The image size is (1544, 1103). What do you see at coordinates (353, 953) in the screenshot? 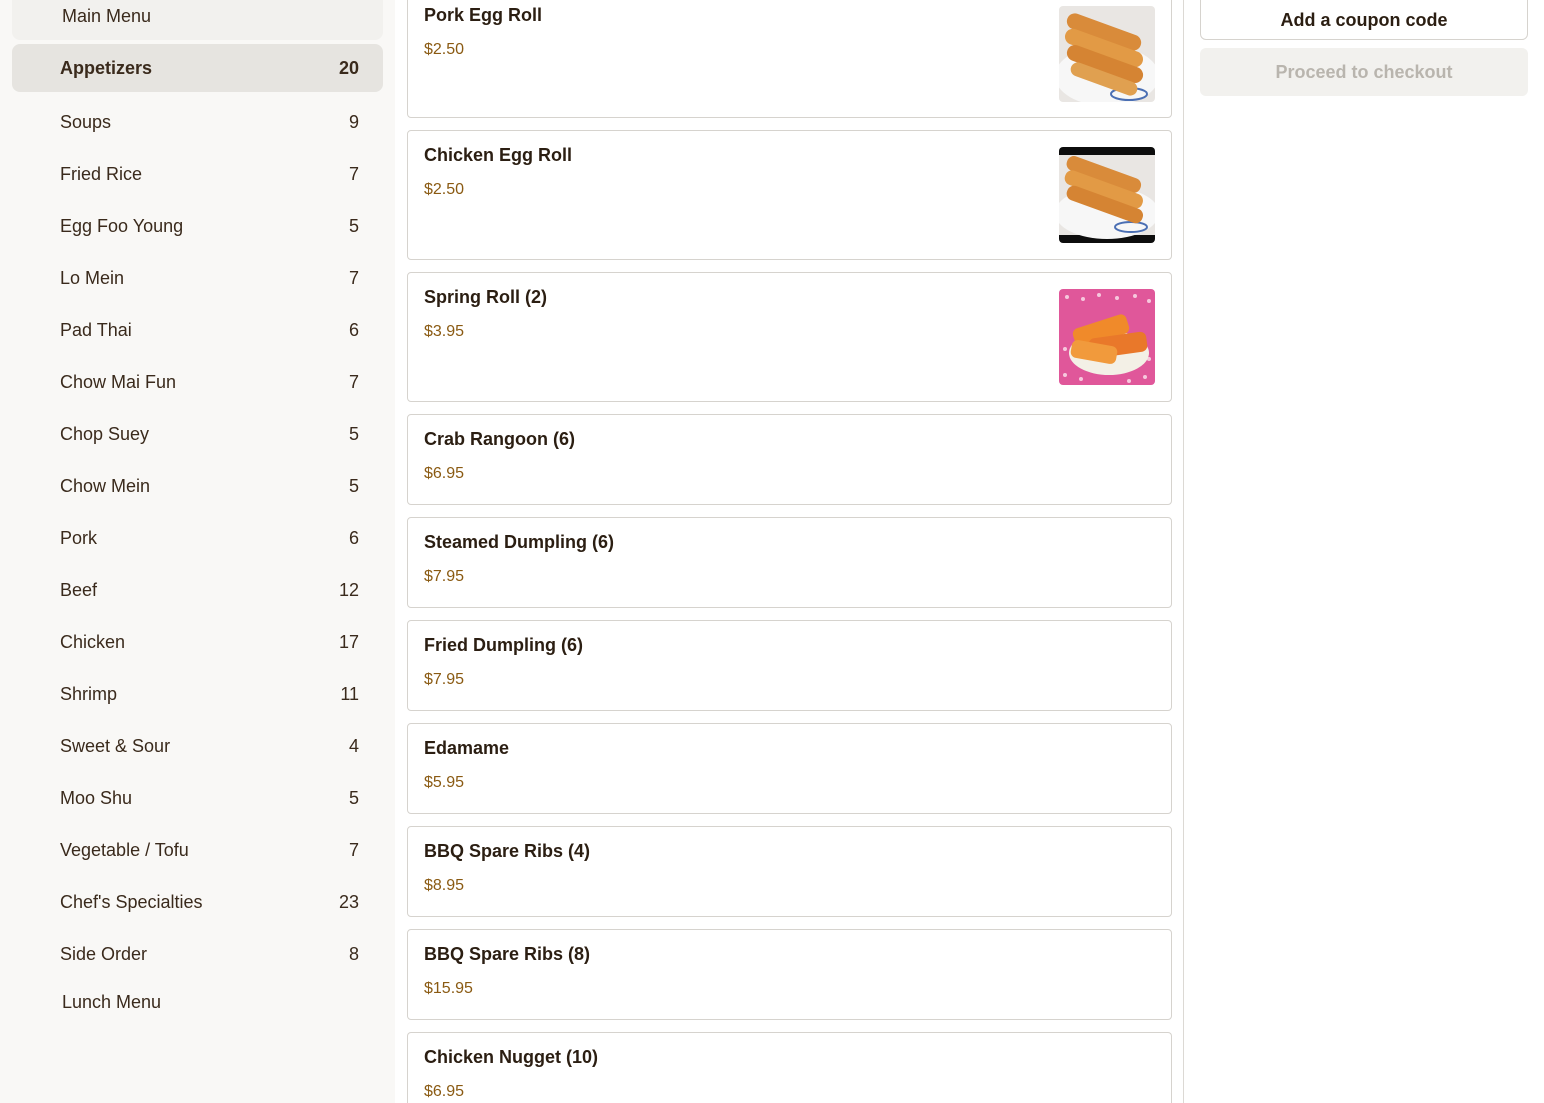
I see `category-count: 8` at bounding box center [353, 953].